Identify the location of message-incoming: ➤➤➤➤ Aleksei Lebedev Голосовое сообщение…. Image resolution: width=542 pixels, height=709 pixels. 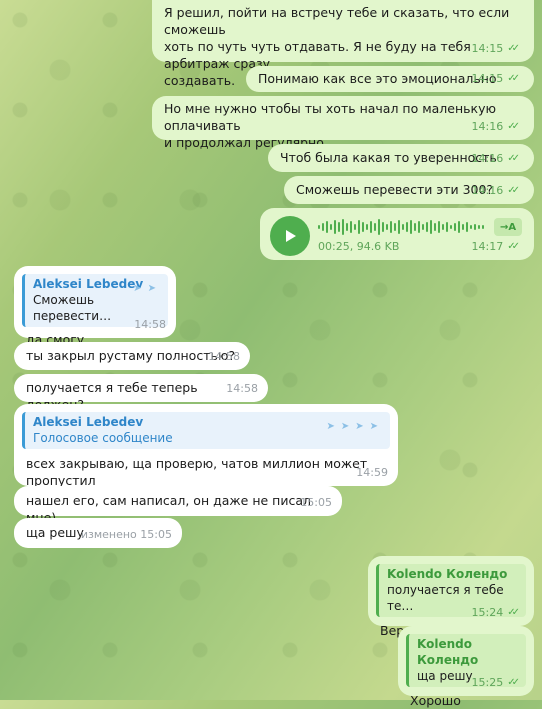
(206, 446).